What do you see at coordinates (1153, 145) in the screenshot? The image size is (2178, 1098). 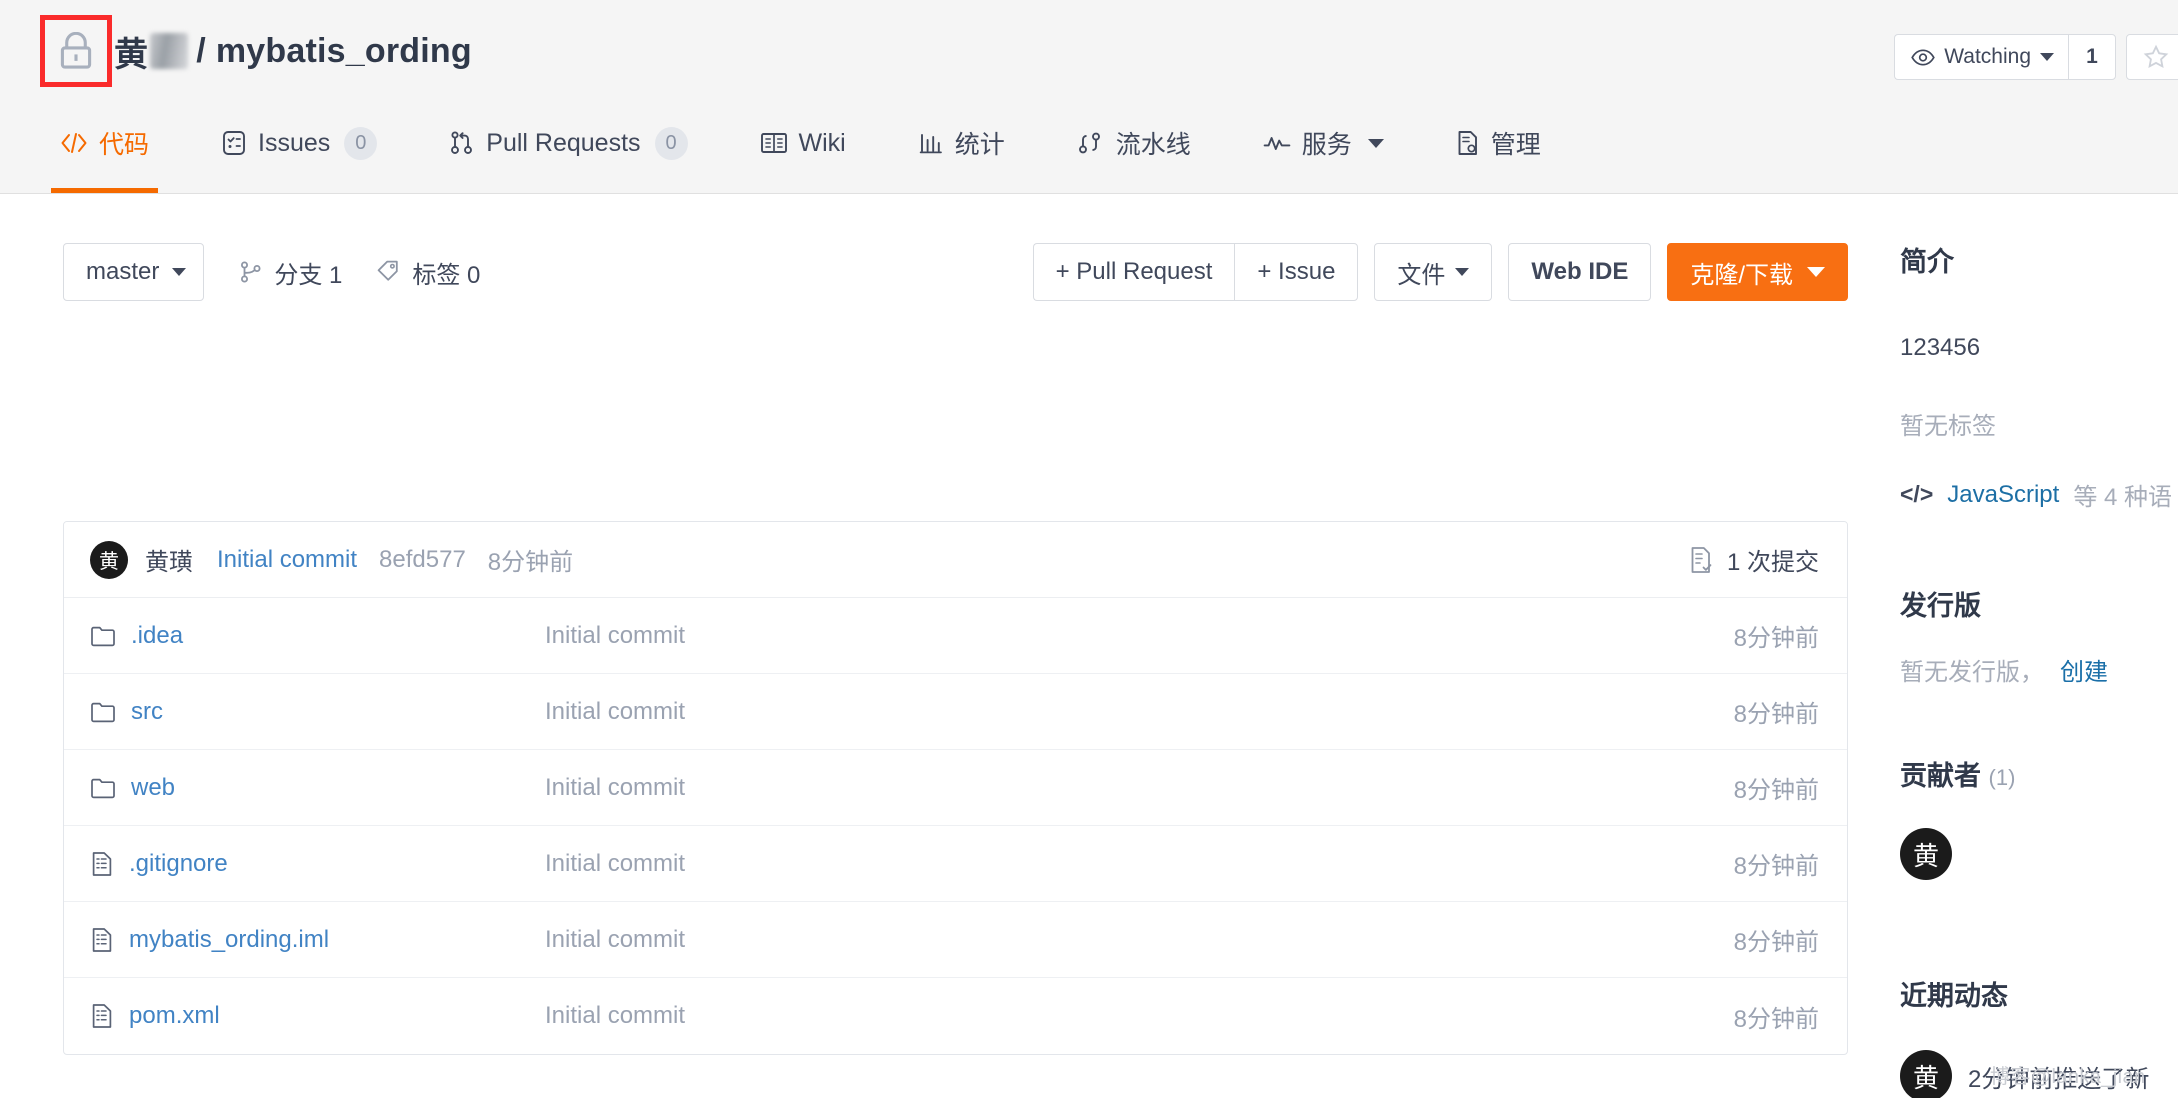 I see `tab-pipeline-label: 流水线` at bounding box center [1153, 145].